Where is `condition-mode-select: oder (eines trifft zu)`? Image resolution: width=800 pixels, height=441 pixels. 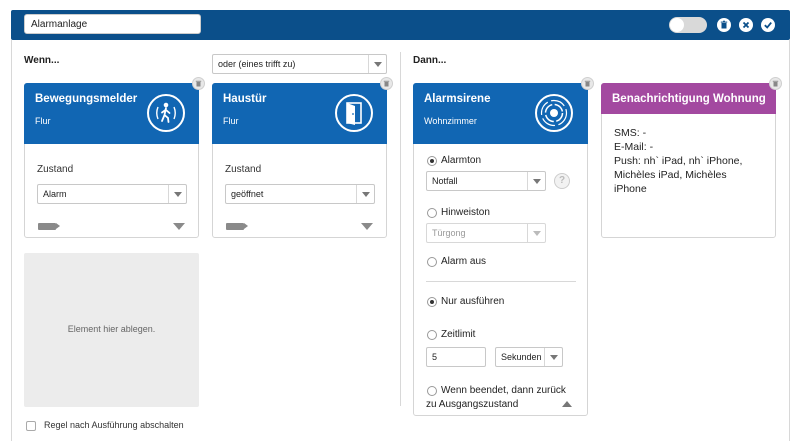 condition-mode-select: oder (eines trifft zu) is located at coordinates (299, 64).